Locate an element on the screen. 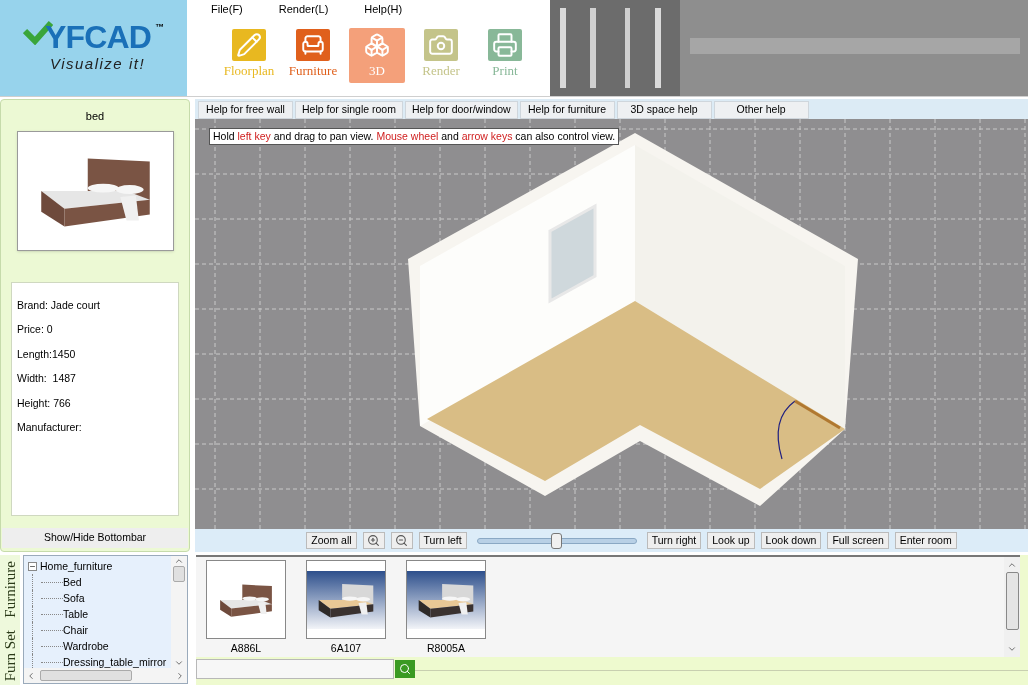  tree-item: Sofa is located at coordinates (74, 598).